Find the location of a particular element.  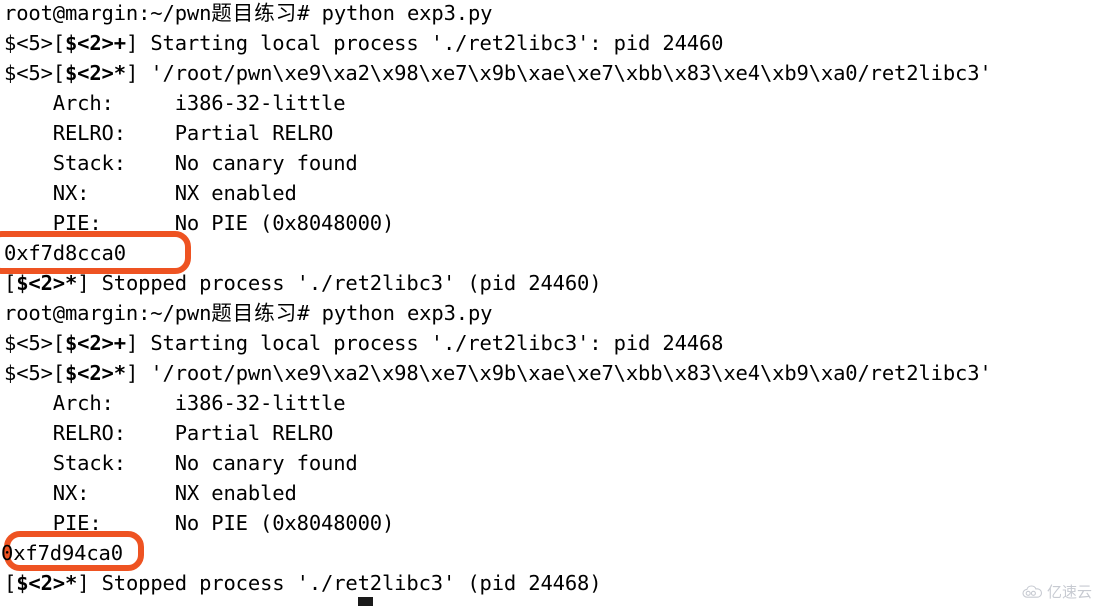

terminal-line-prompt-2: root@margin:~/pwn题目练习# python exp3.py is located at coordinates (248, 313).